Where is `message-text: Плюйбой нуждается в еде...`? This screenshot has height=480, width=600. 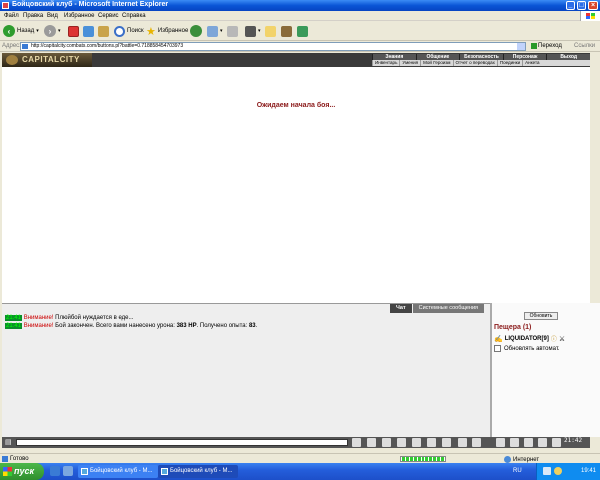 message-text: Плюйбой нуждается в еде... is located at coordinates (94, 318).